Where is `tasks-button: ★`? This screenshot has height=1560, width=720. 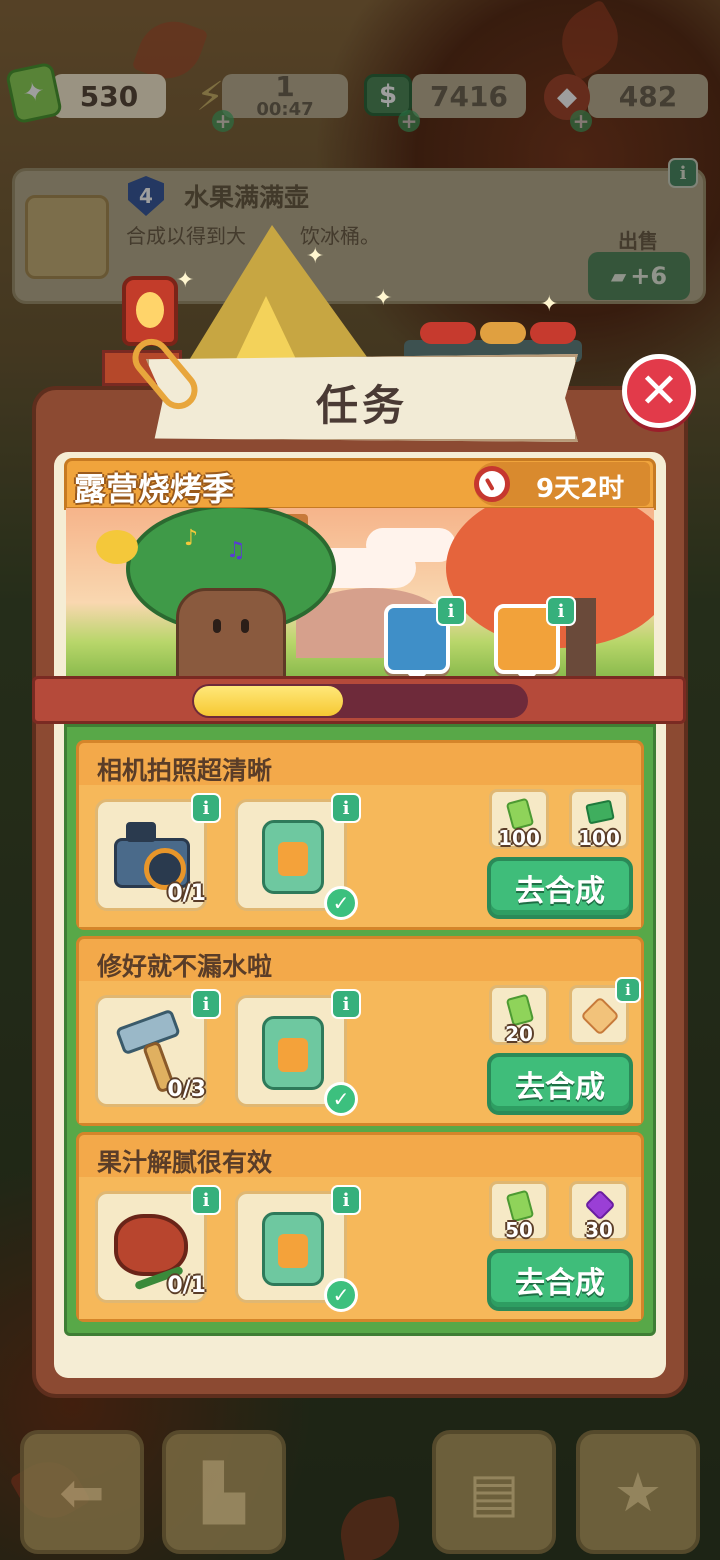 tasks-button: ★ is located at coordinates (638, 1492).